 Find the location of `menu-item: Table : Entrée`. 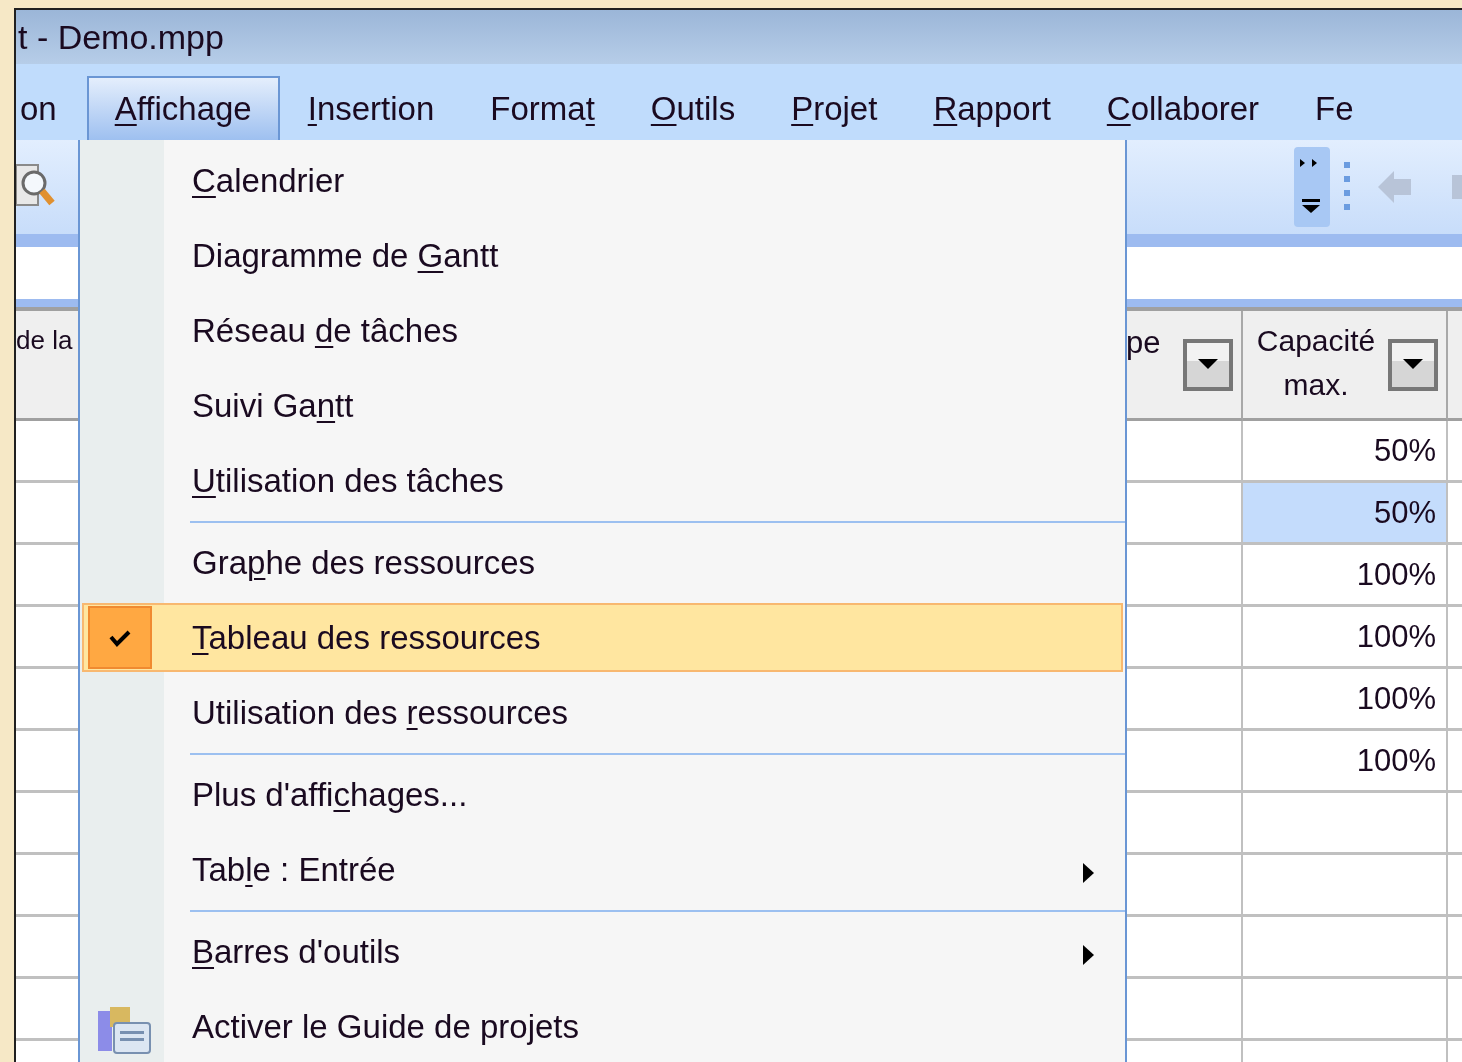

menu-item: Table : Entrée is located at coordinates (602, 869).